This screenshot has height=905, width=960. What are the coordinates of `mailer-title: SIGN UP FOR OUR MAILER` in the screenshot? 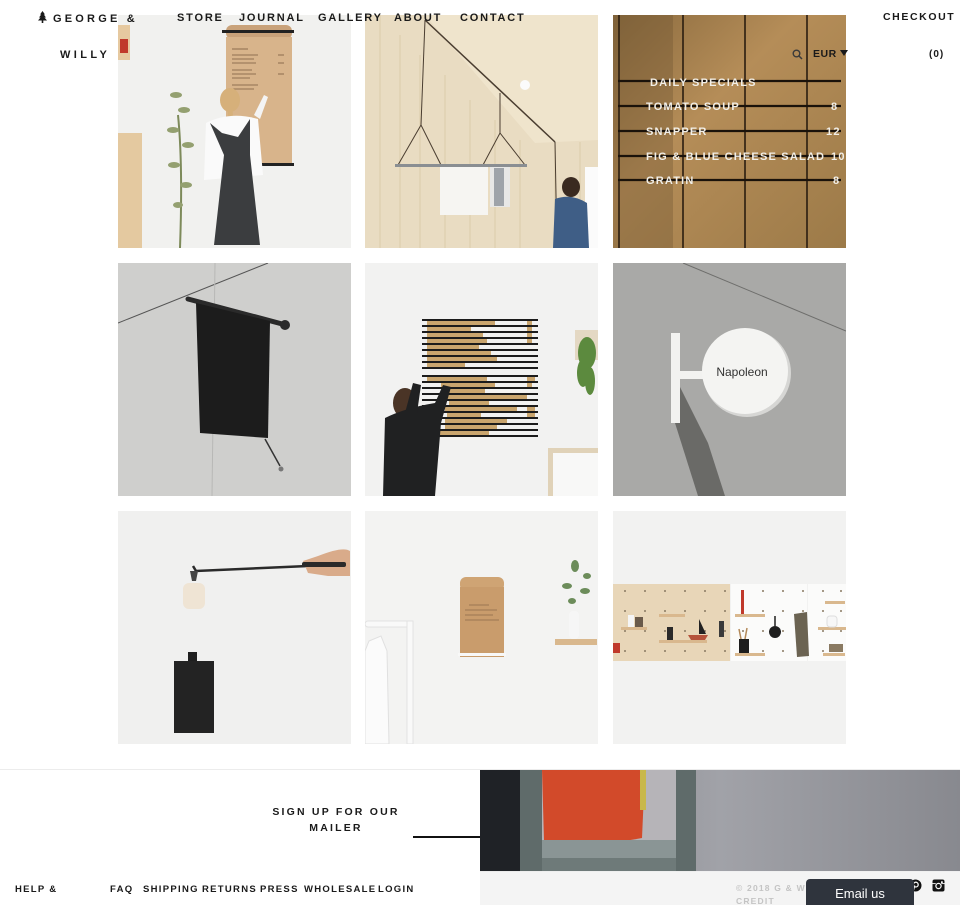 It's located at (336, 820).